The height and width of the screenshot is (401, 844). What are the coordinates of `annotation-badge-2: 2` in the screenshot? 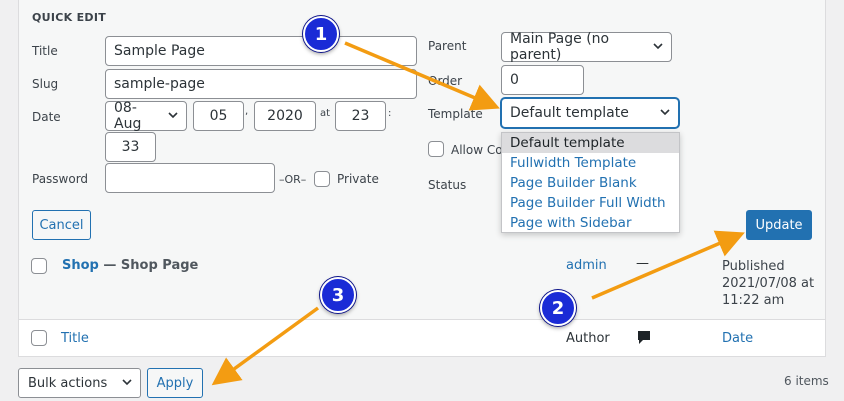 It's located at (558, 308).